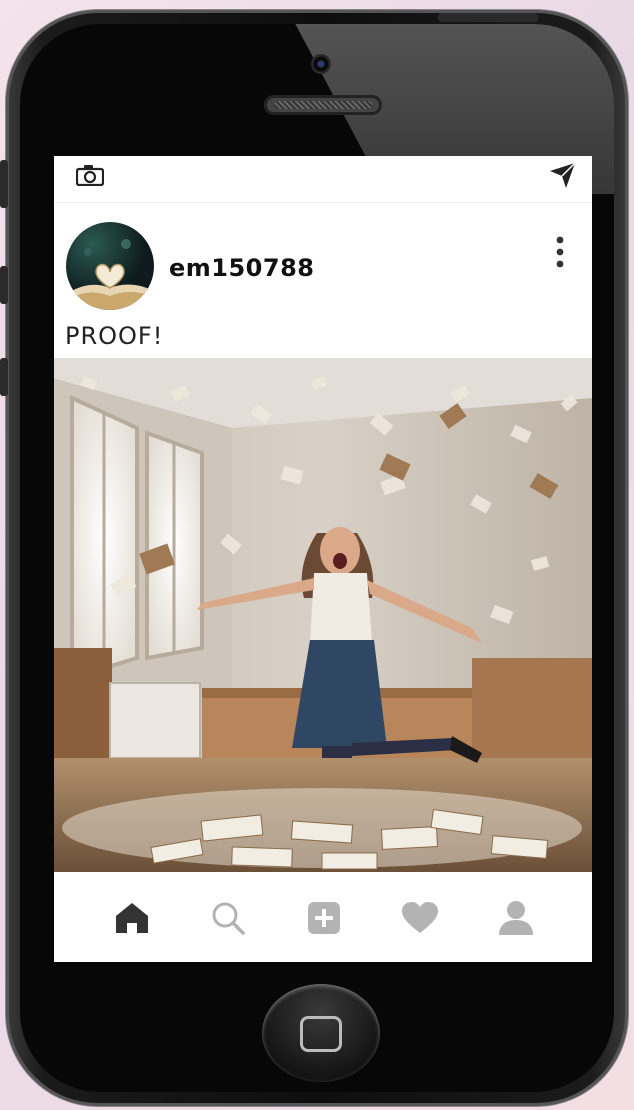 The height and width of the screenshot is (1110, 634). What do you see at coordinates (111, 274) in the screenshot?
I see `avatar-book-heart-image` at bounding box center [111, 274].